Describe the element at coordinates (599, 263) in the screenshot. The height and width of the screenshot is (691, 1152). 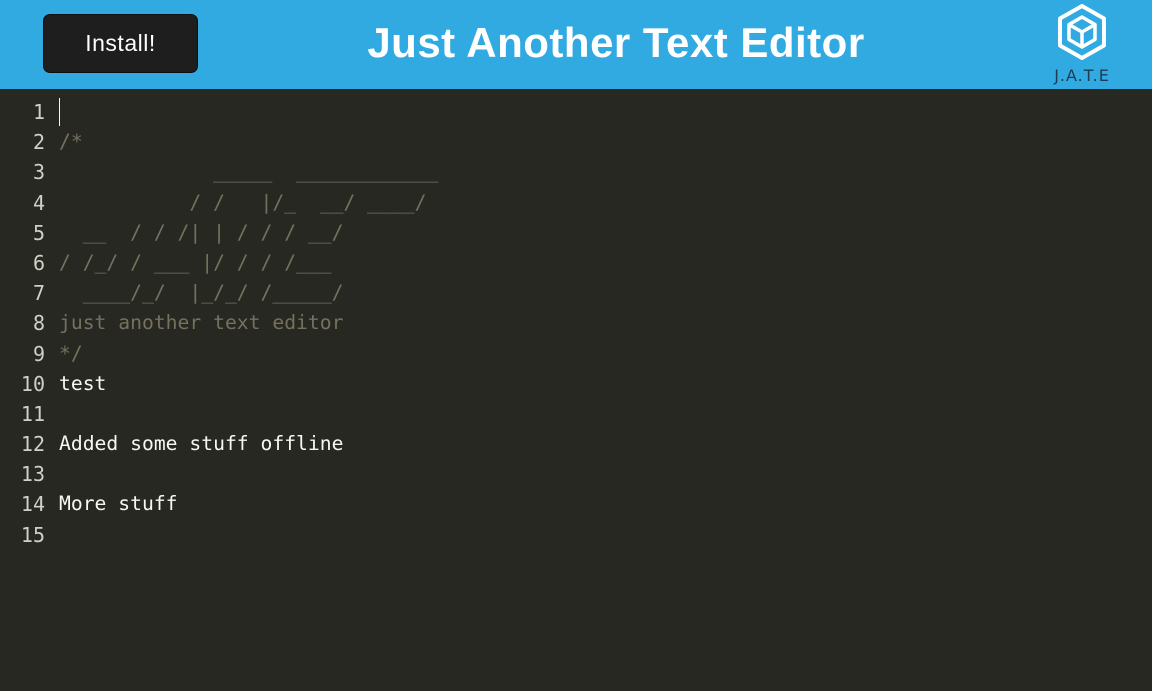
I see `code-line: / /_/ / ___ |/ / / /___` at that location.